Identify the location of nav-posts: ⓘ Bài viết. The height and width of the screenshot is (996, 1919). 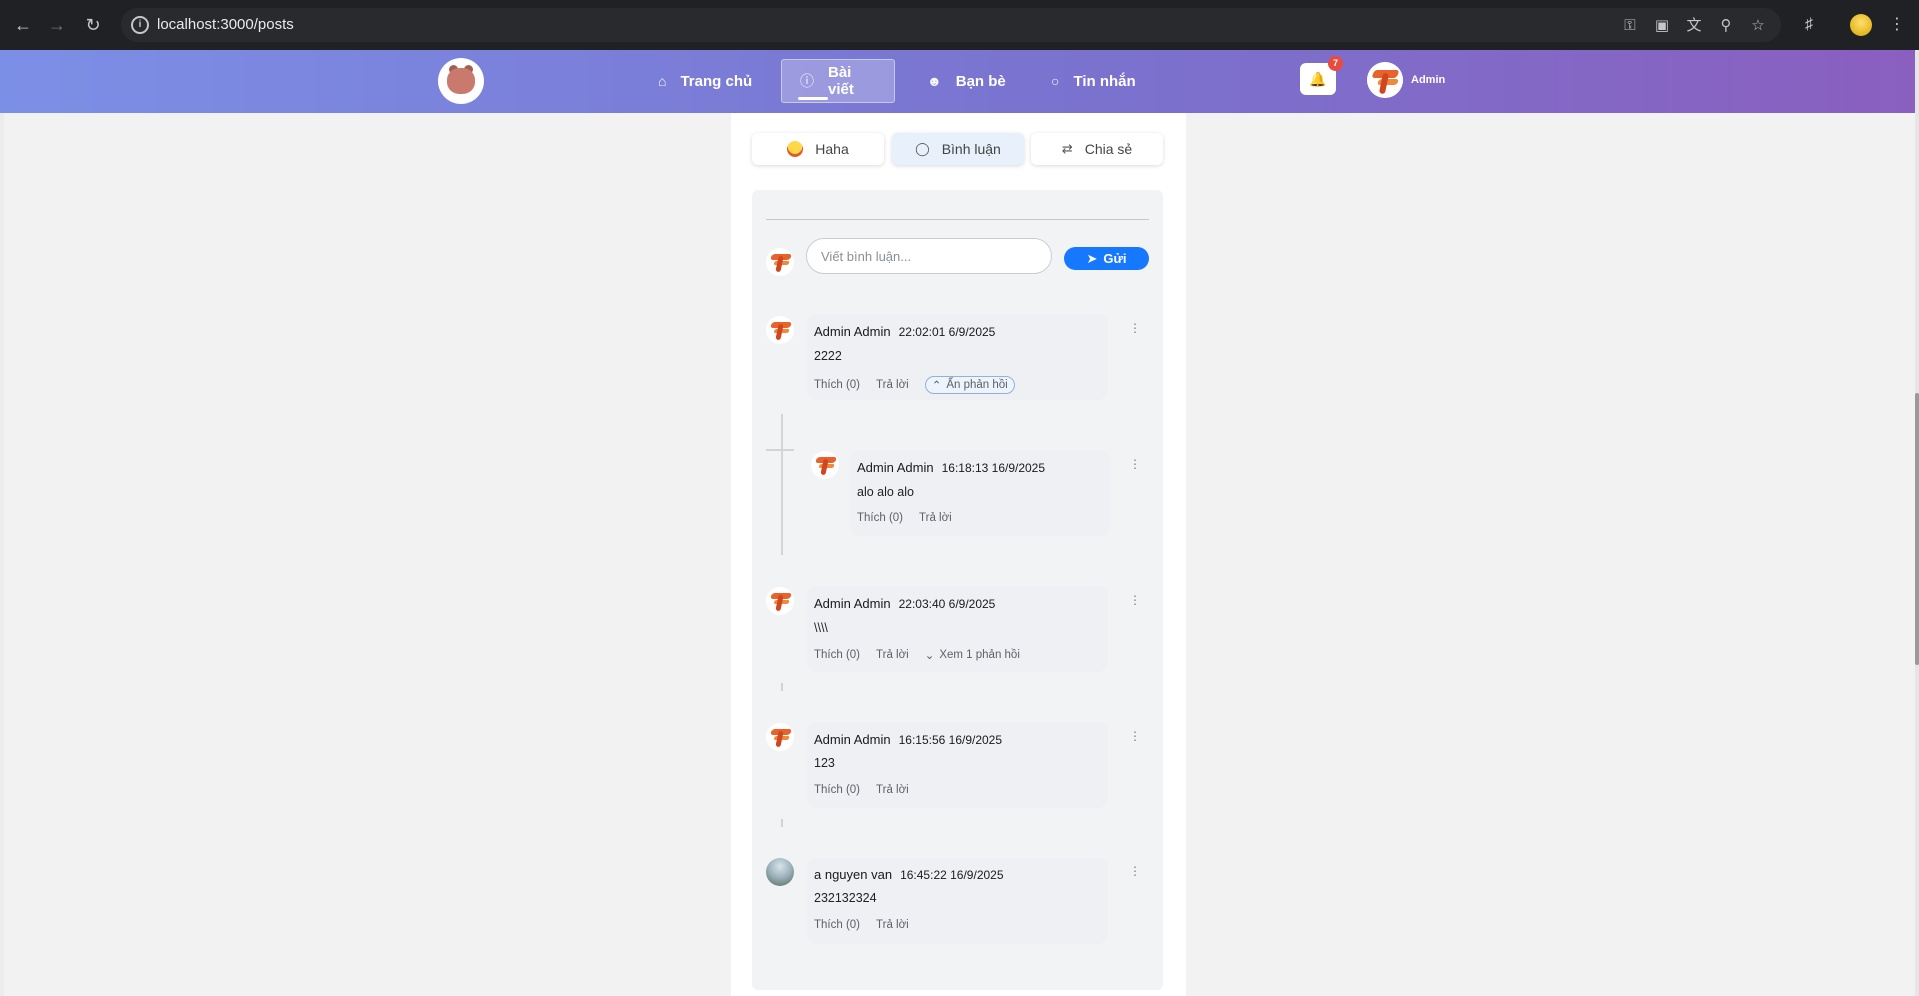
(838, 81).